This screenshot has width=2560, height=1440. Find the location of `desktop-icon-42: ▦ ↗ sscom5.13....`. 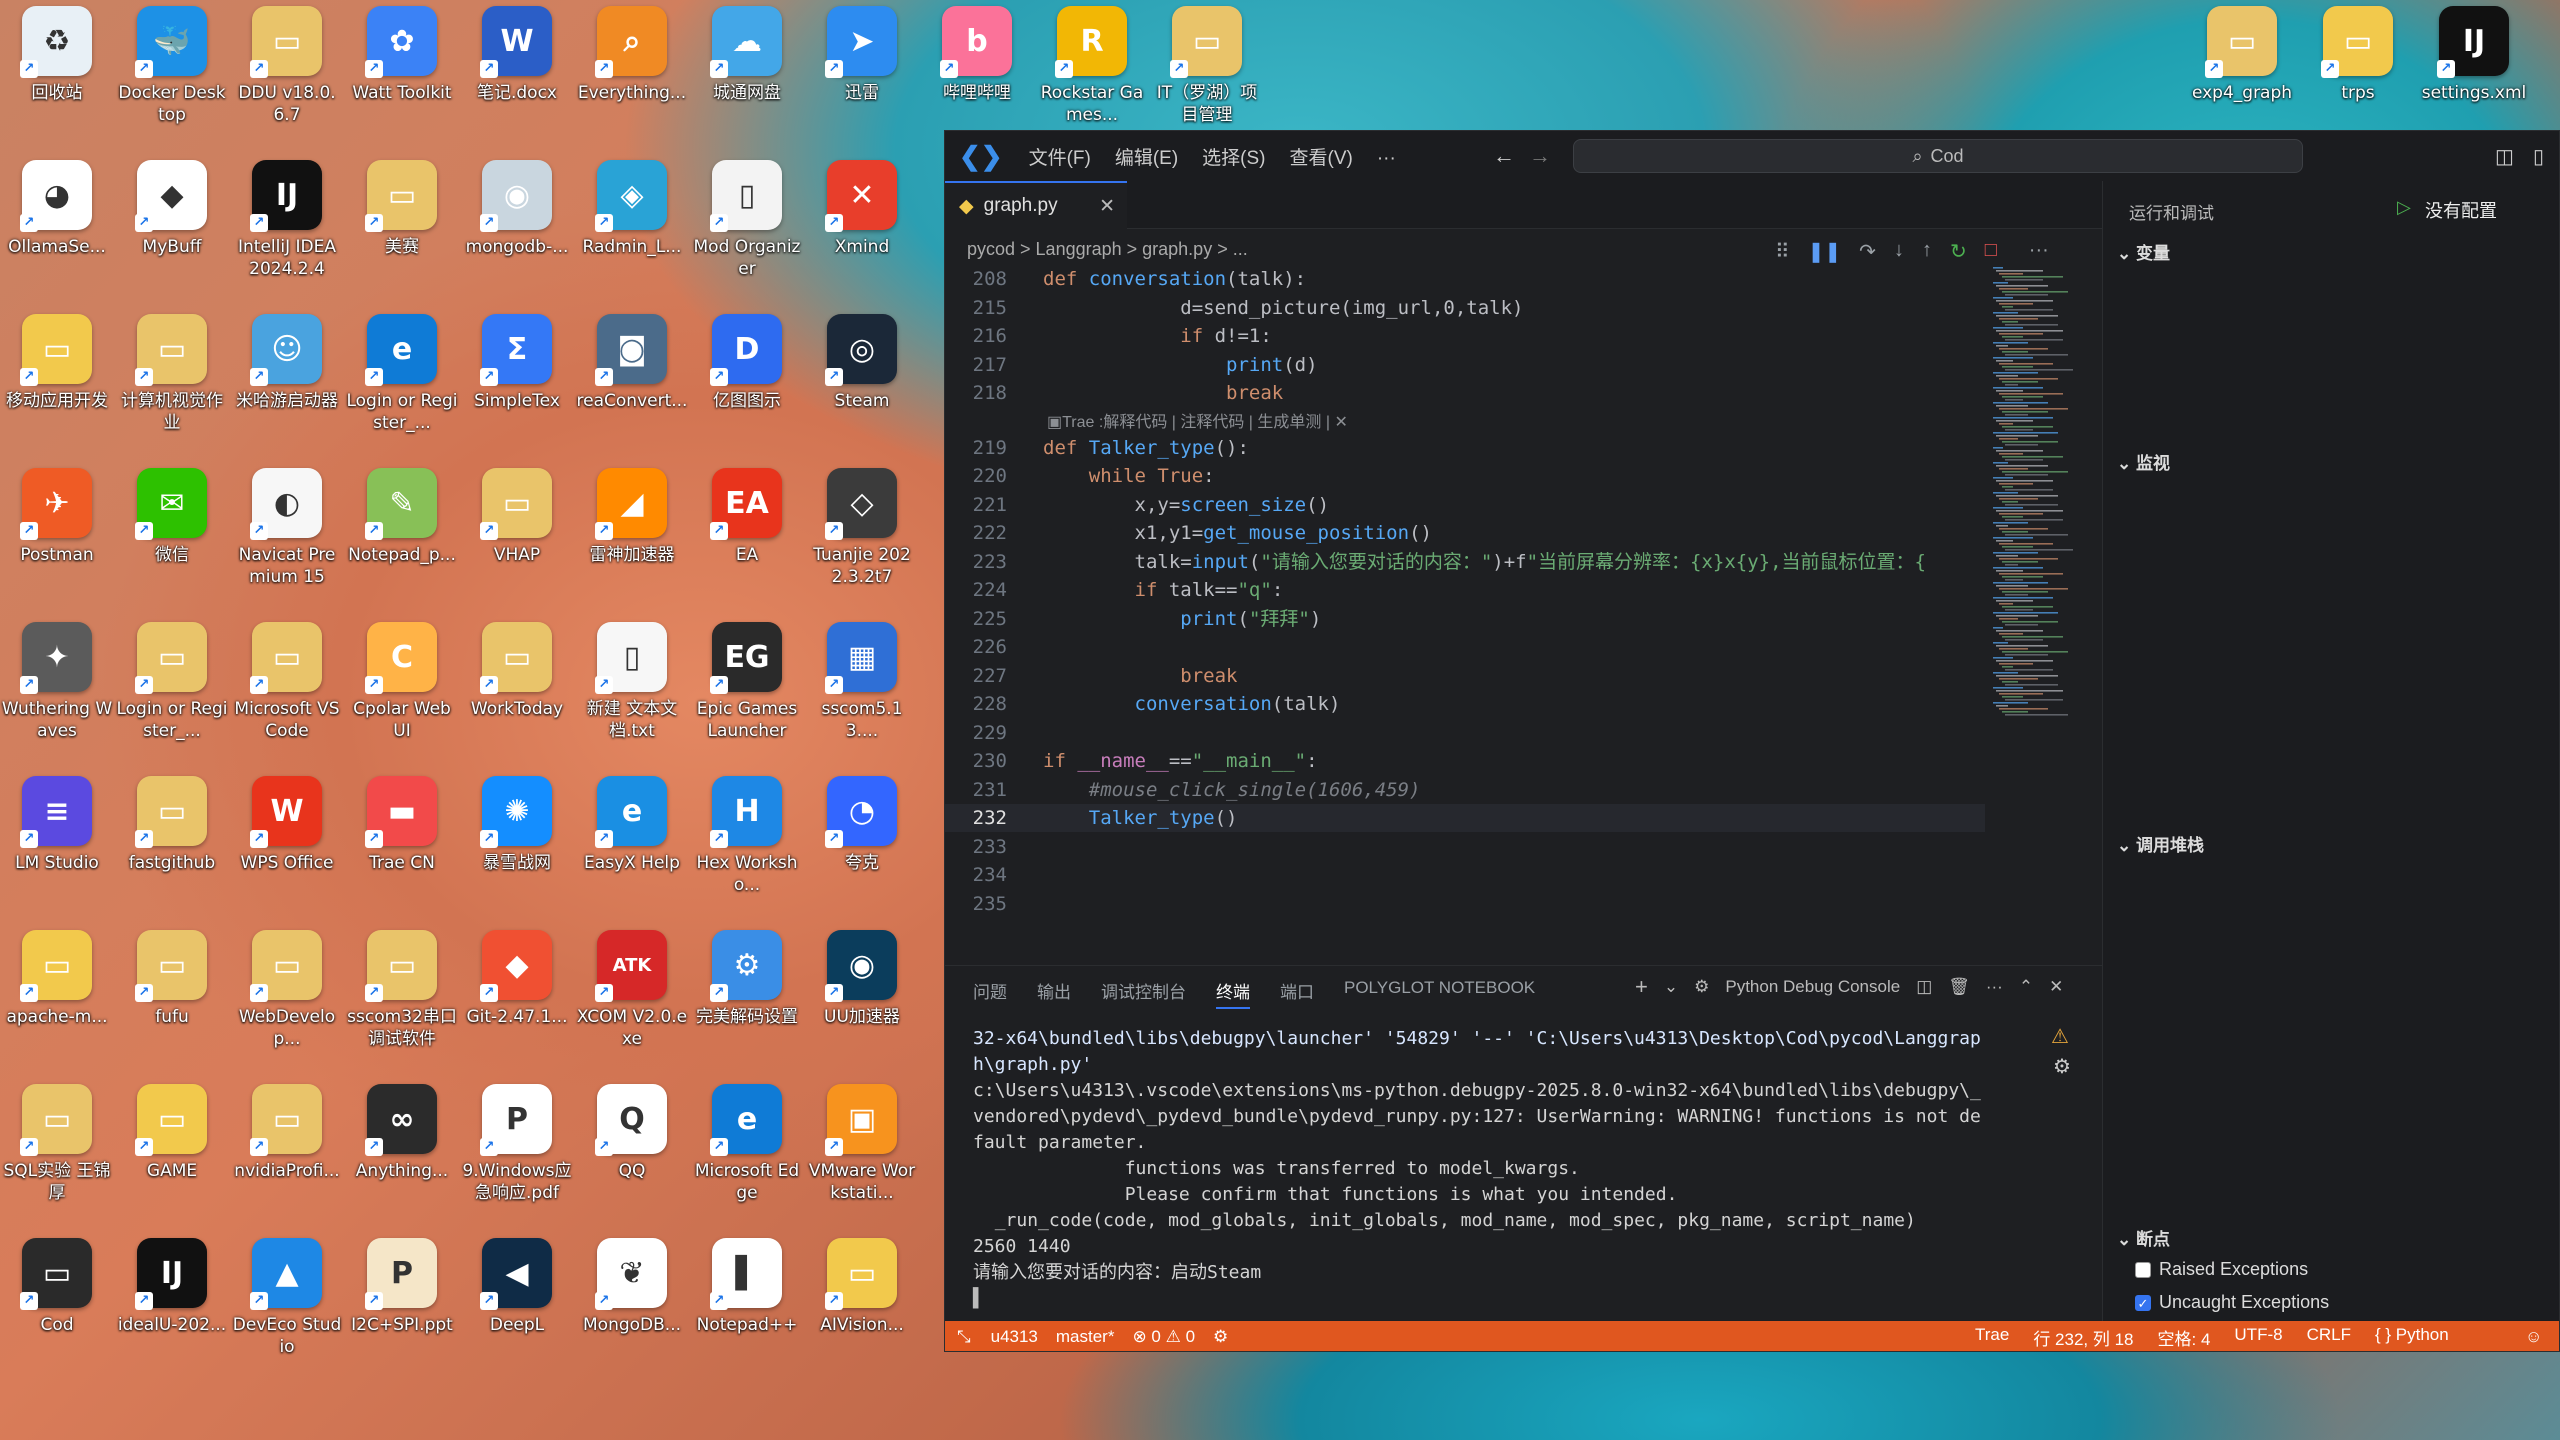

desktop-icon-42: ▦ ↗ sscom5.13.... is located at coordinates (862, 682).